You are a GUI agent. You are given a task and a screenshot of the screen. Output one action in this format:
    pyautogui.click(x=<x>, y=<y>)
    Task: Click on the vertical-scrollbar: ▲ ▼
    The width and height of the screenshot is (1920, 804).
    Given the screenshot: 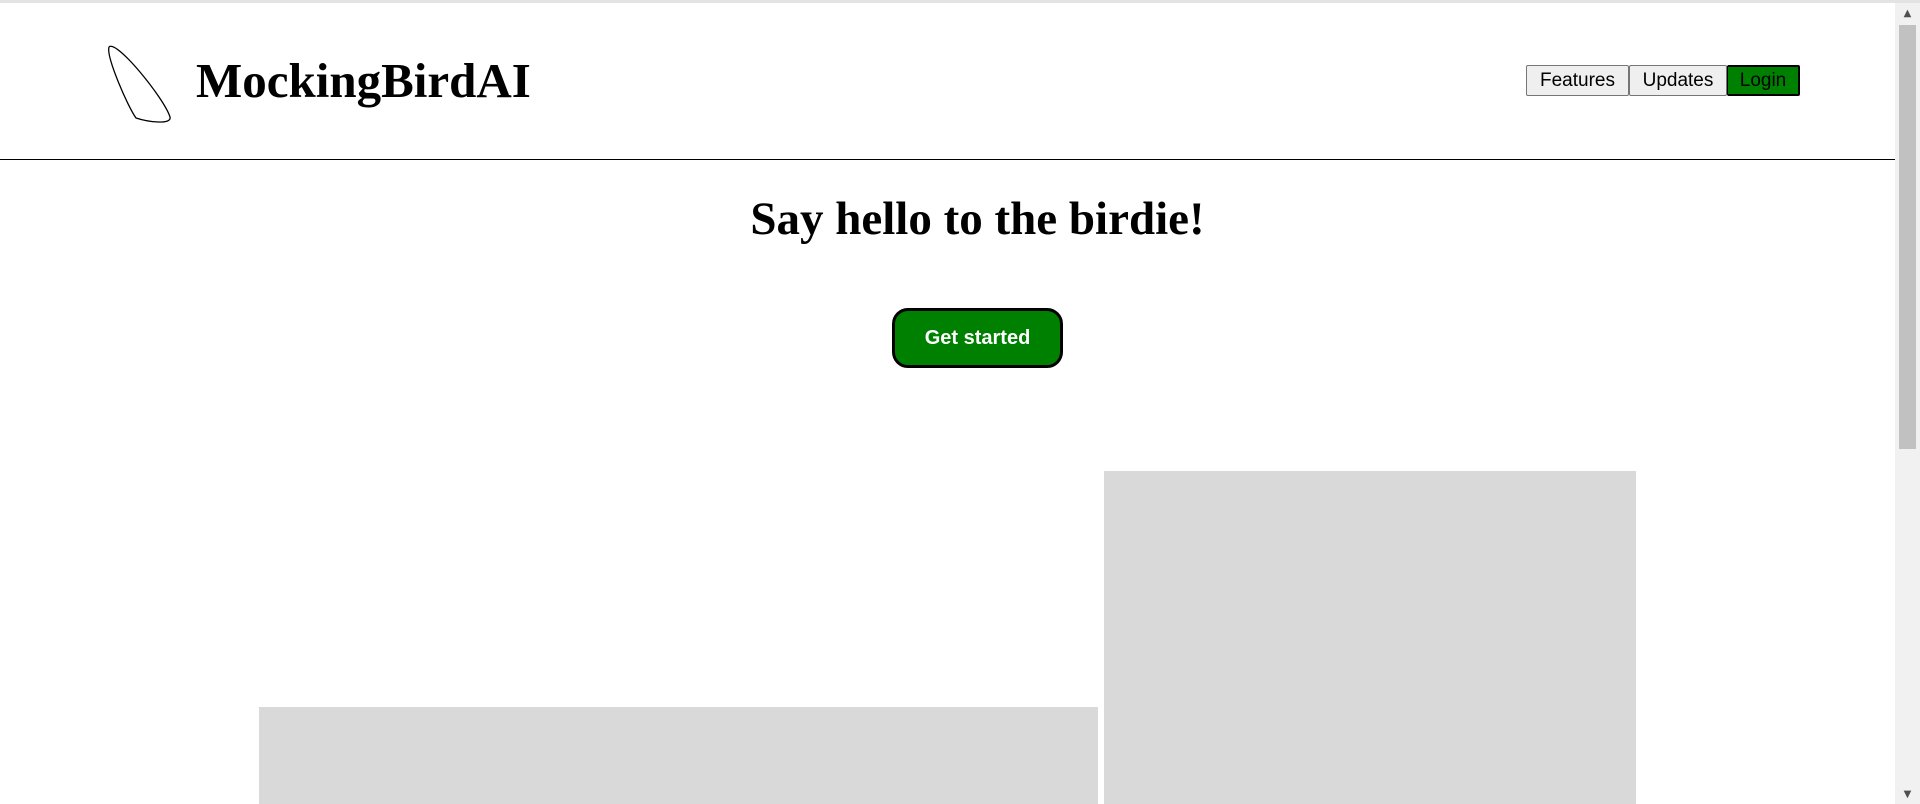 What is the action you would take?
    pyautogui.click(x=1907, y=403)
    